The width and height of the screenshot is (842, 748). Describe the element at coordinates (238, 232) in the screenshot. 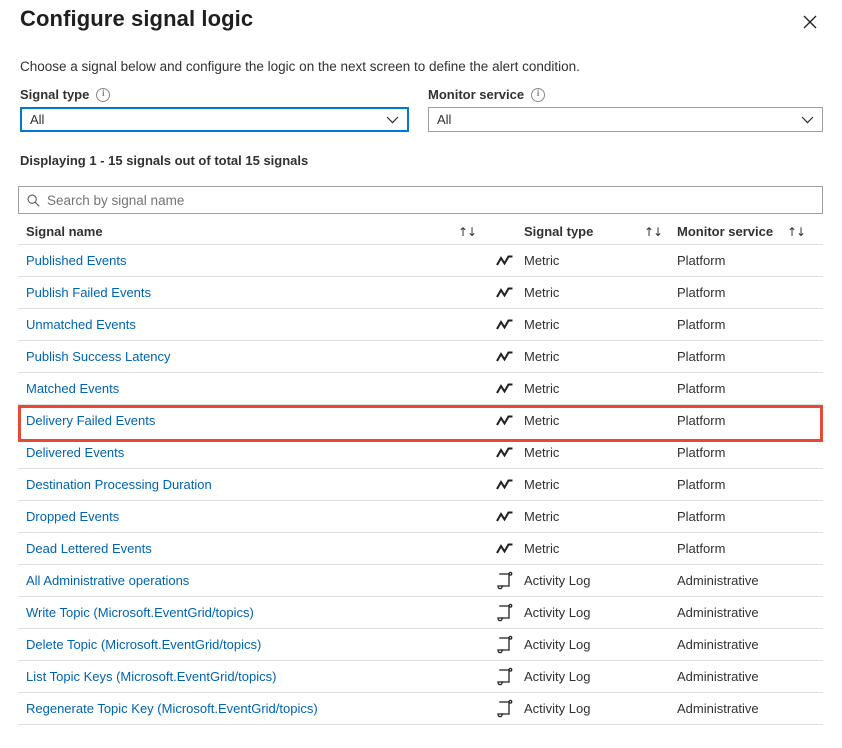

I see `column-header-signal-name: Signal name` at that location.